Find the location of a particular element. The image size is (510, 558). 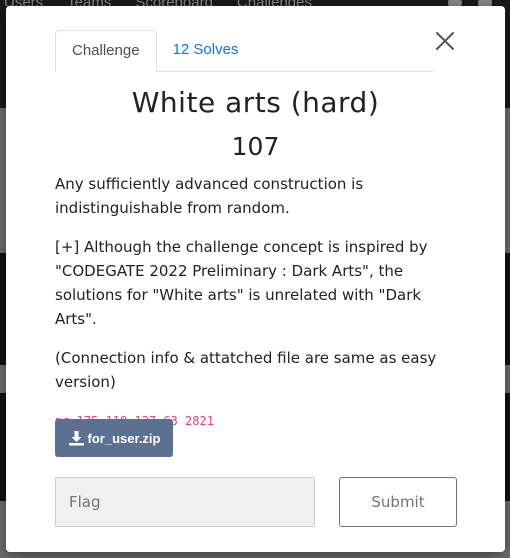

challenge-tabs: Challenge 12 Solves is located at coordinates (244, 51).